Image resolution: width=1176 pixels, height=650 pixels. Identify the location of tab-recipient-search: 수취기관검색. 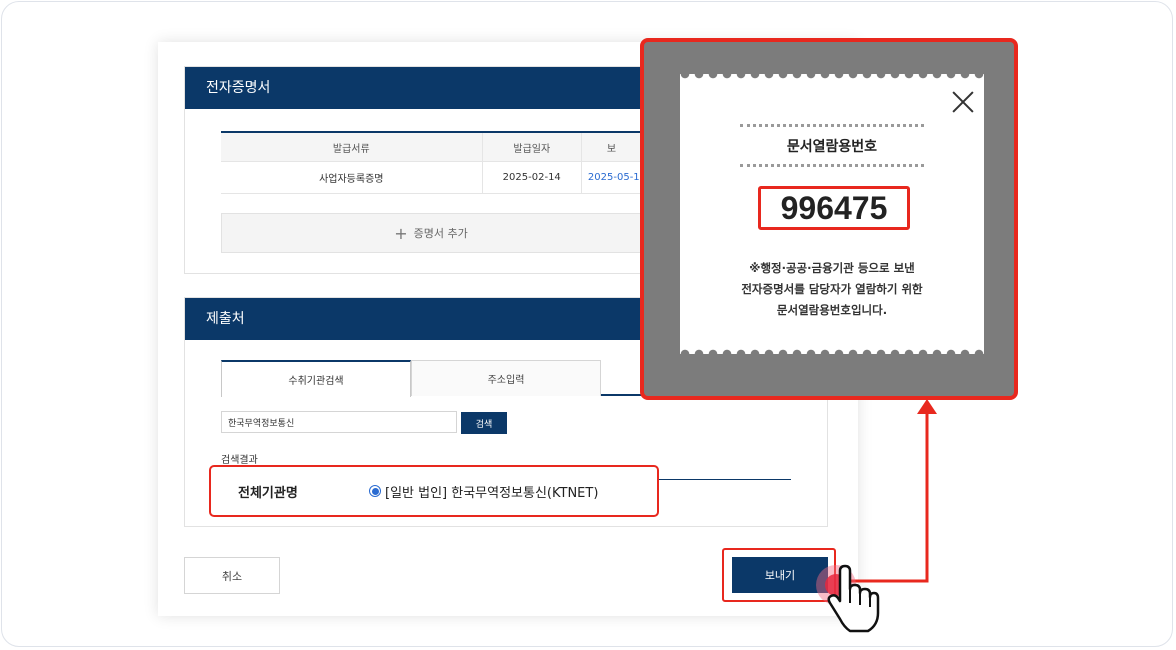
(316, 378).